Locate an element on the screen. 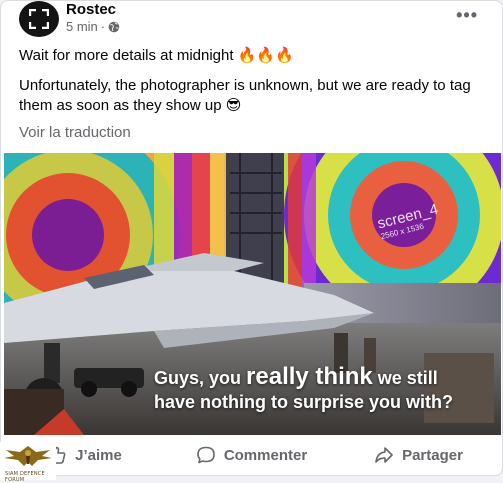 The width and height of the screenshot is (503, 483). more-options-button: ••• is located at coordinates (467, 15).